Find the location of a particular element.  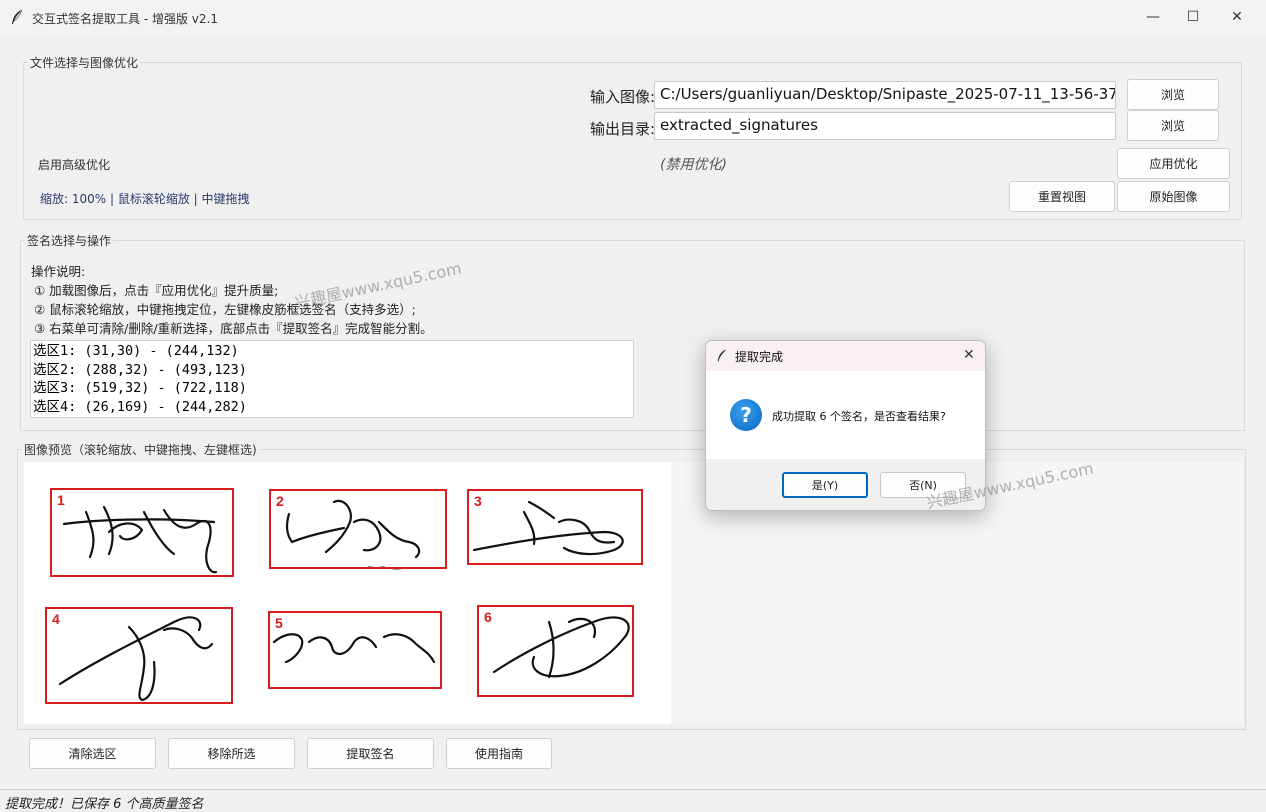

box-label-6: 6 is located at coordinates (488, 617).